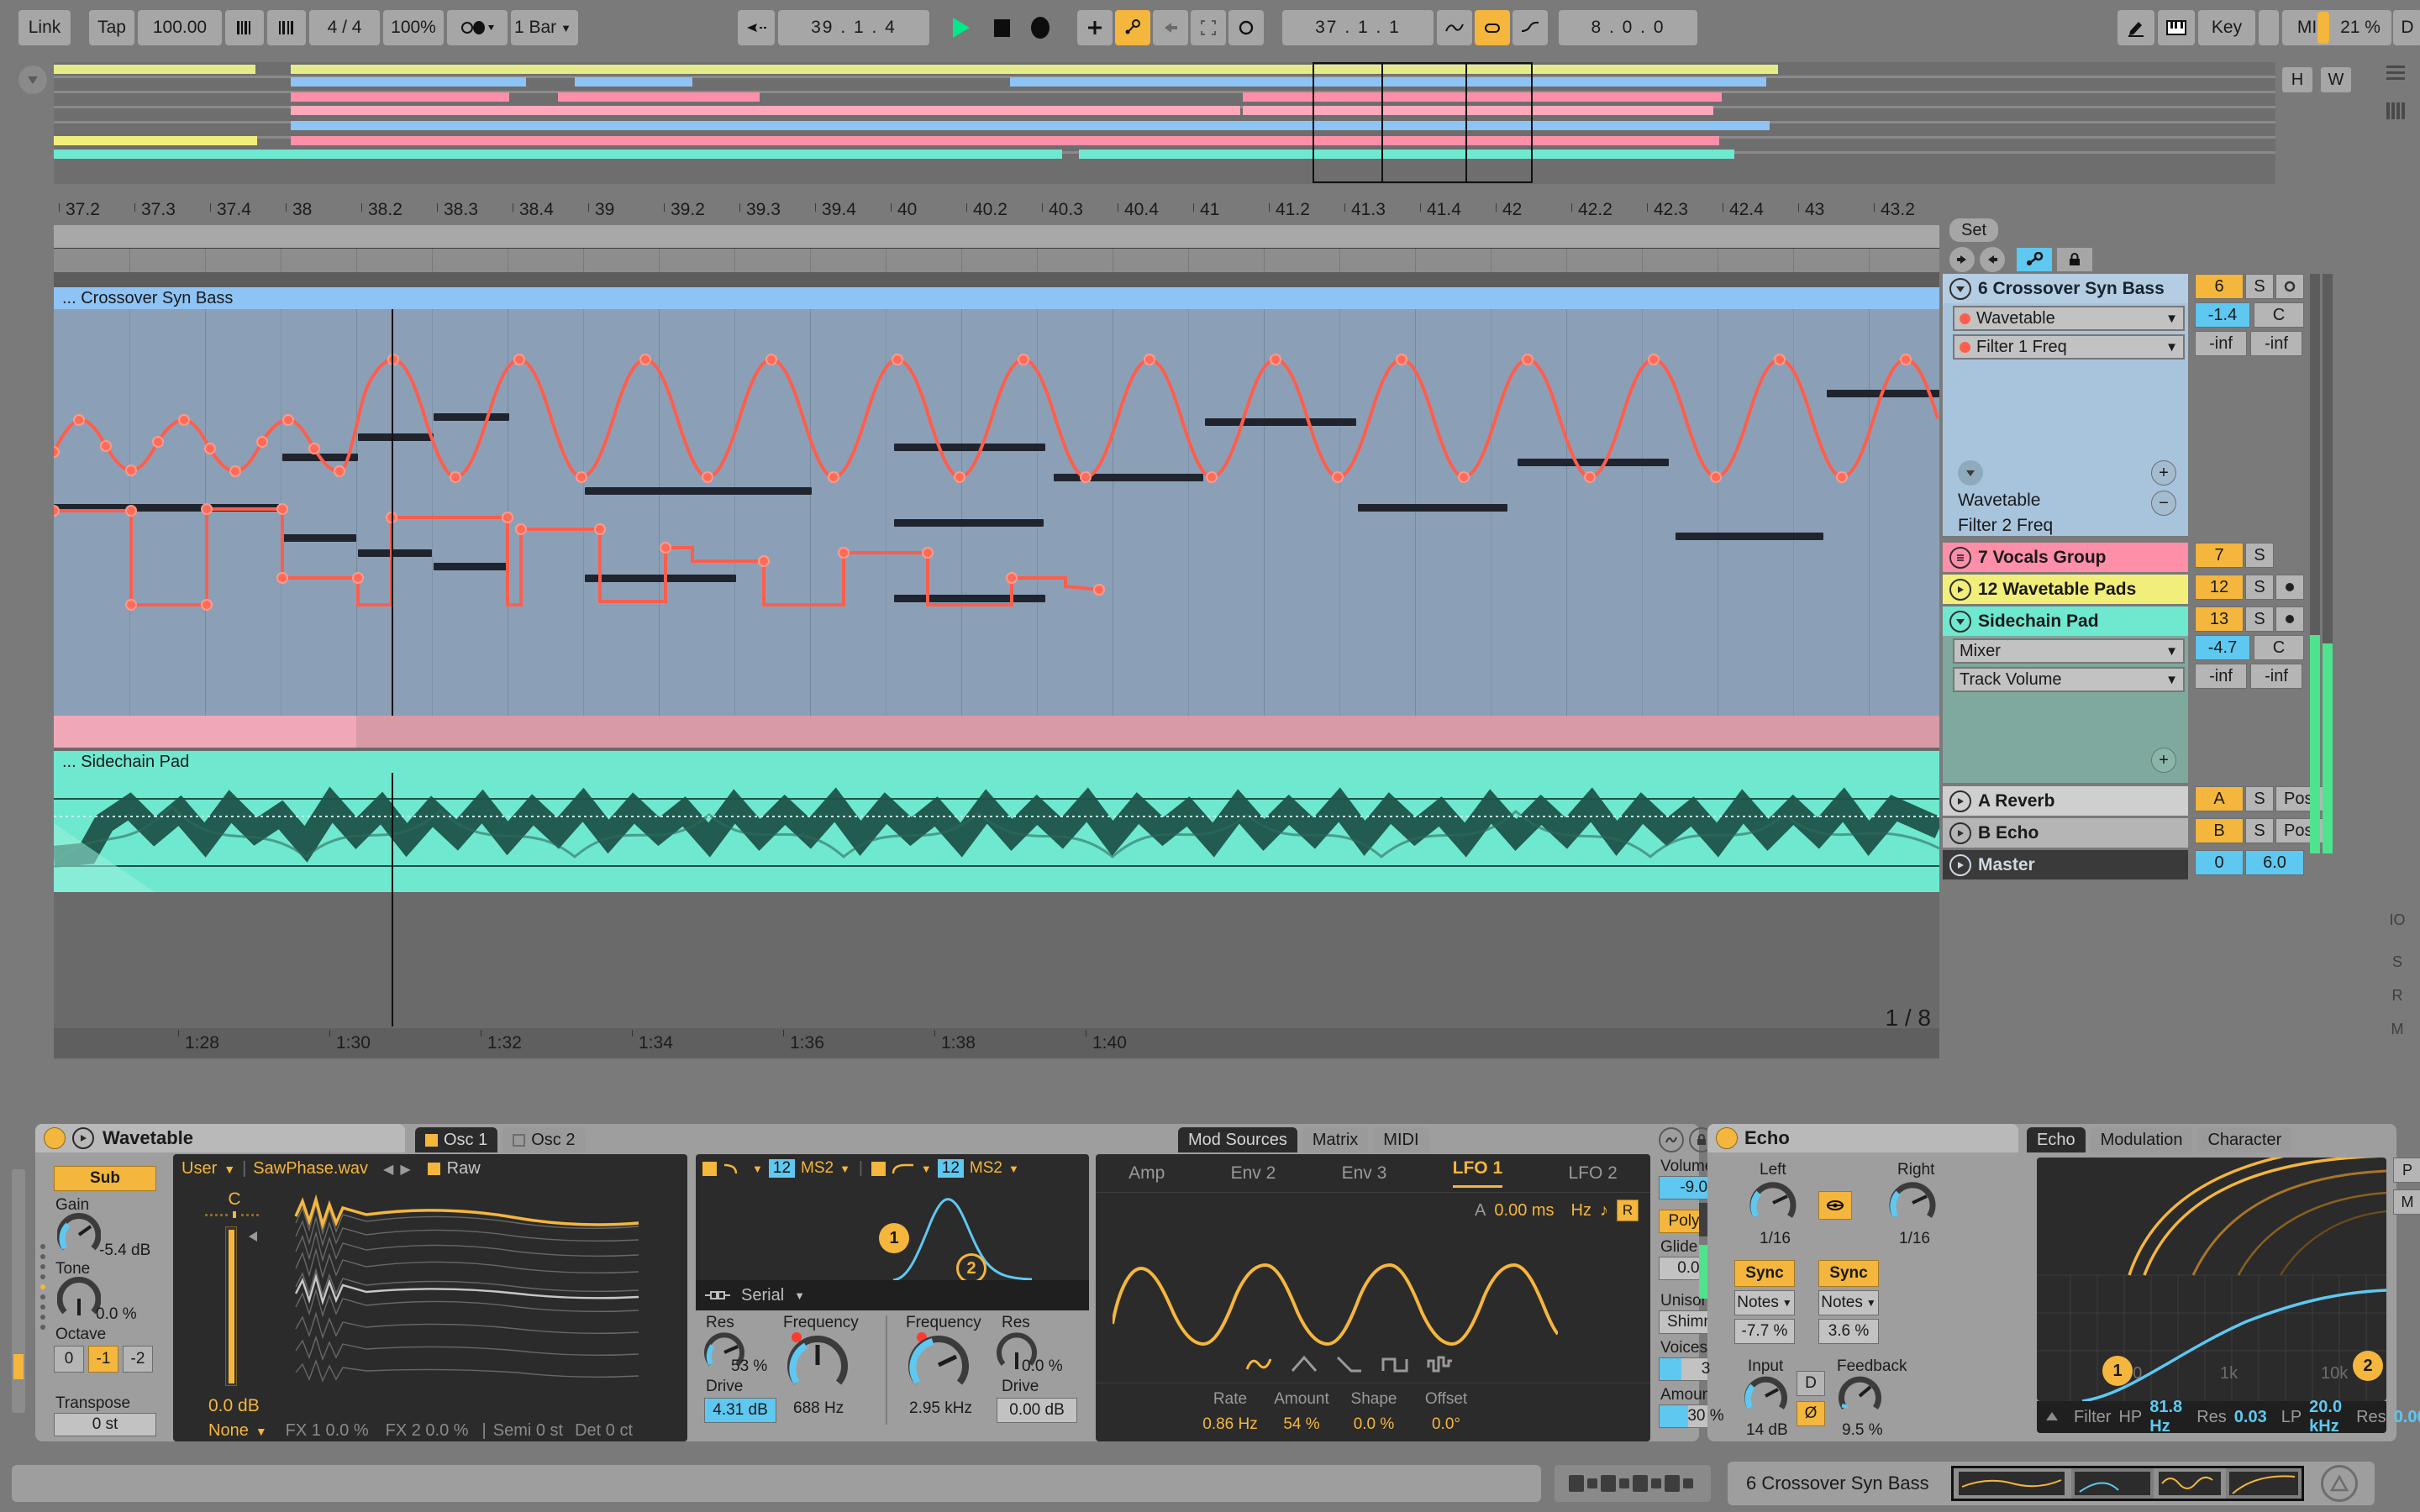  I want to click on filter2-type: MS2, so click(986, 1168).